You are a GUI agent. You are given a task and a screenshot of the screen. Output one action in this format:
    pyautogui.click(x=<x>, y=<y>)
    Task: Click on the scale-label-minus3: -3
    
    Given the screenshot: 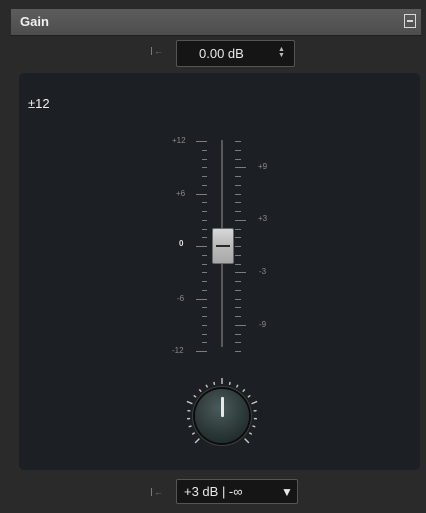 What is the action you would take?
    pyautogui.click(x=263, y=271)
    